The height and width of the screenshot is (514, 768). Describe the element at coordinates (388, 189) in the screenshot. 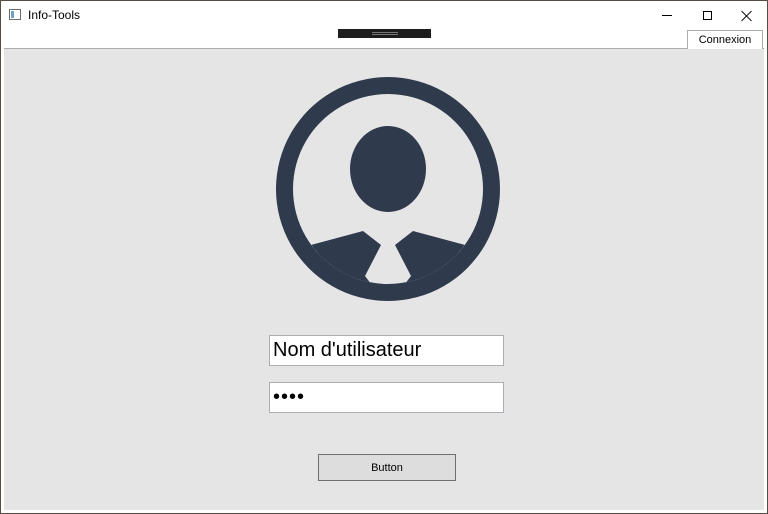

I see `user-avatar-icon` at that location.